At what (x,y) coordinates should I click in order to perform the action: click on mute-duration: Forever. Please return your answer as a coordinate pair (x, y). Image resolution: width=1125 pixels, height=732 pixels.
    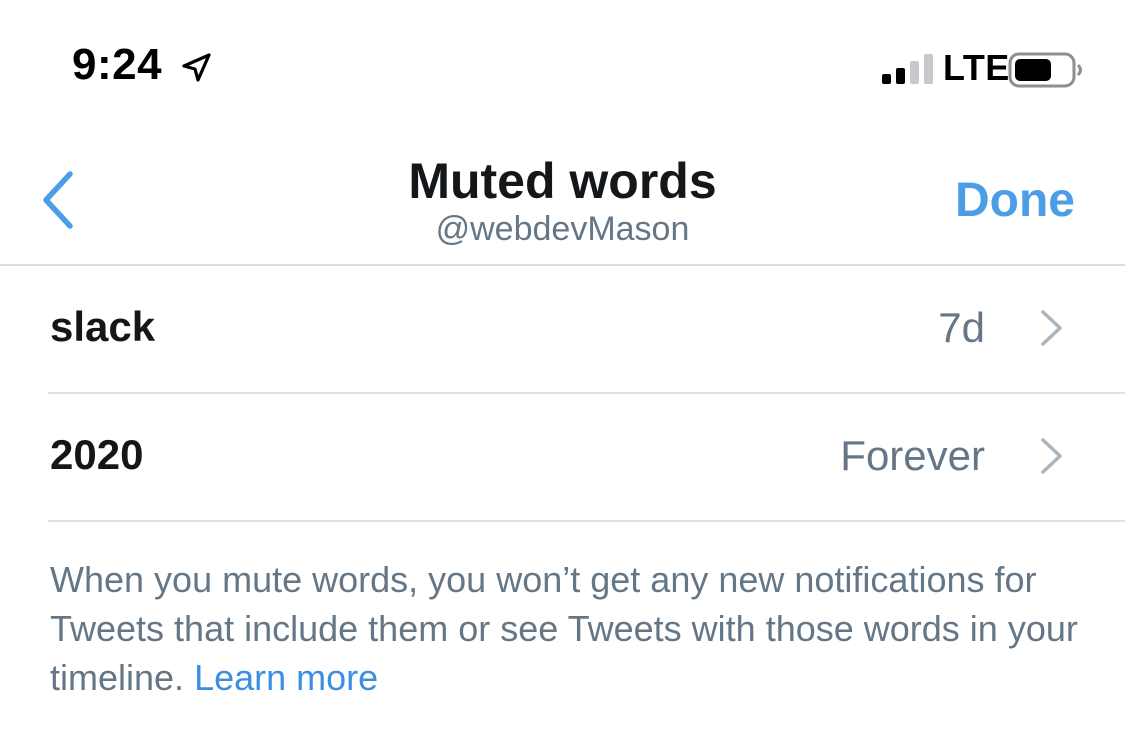
    Looking at the image, I should click on (912, 455).